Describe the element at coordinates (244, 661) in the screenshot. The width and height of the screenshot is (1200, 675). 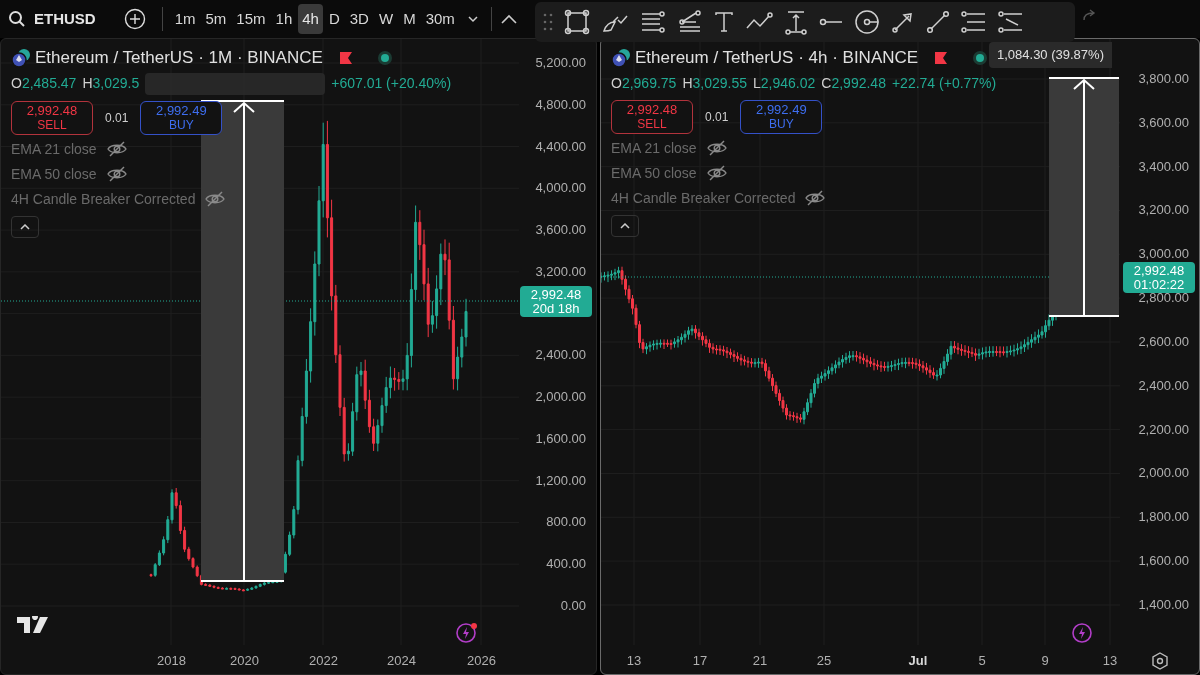
I see `time-axis-label: 2020` at that location.